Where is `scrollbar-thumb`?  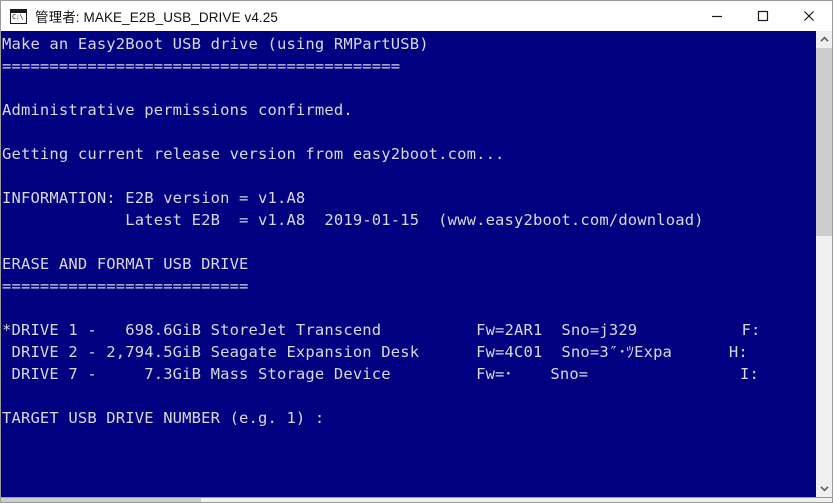 scrollbar-thumb is located at coordinates (824, 142).